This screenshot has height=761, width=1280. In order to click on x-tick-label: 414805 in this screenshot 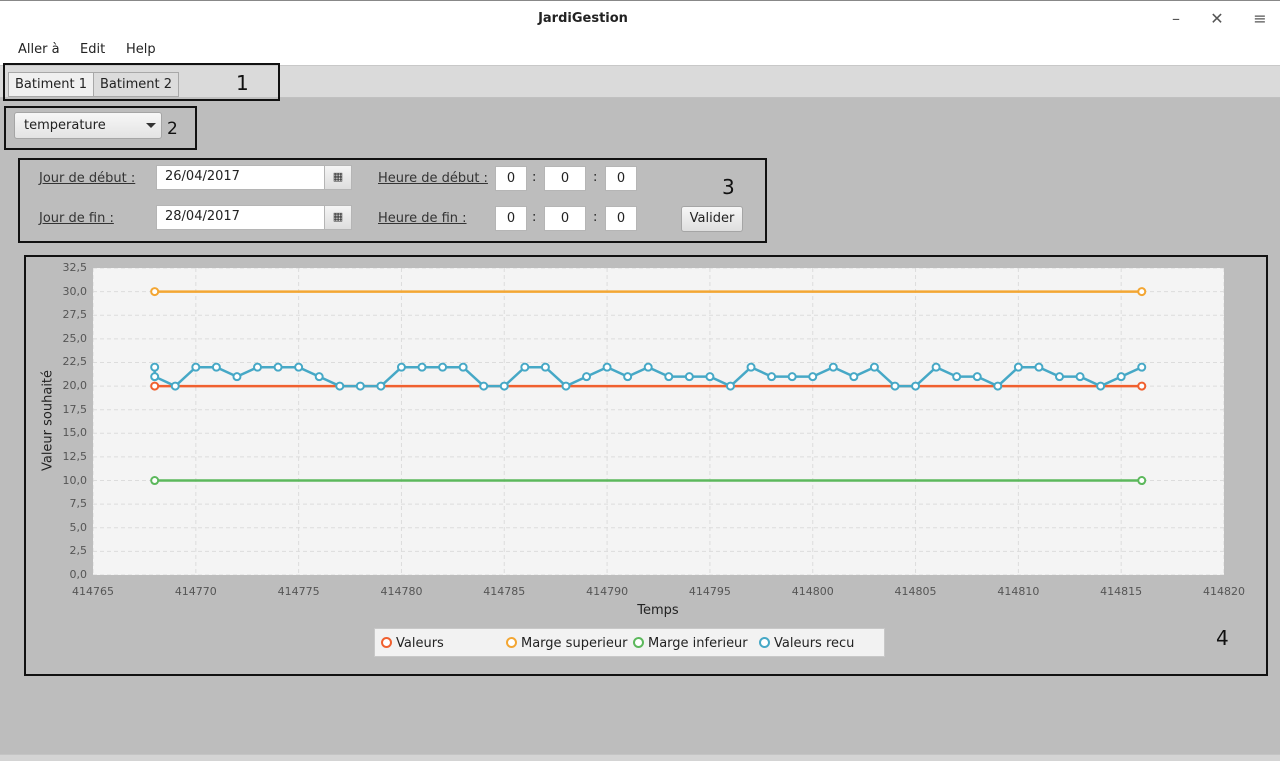, I will do `click(915, 591)`.